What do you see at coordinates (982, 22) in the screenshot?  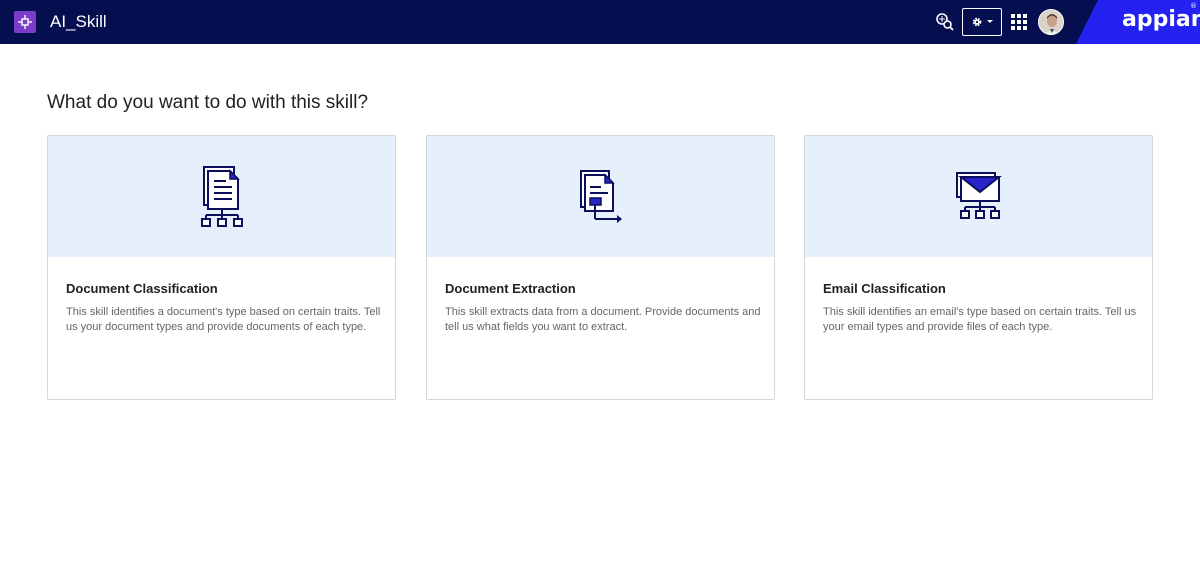 I see `settings-menu-button` at bounding box center [982, 22].